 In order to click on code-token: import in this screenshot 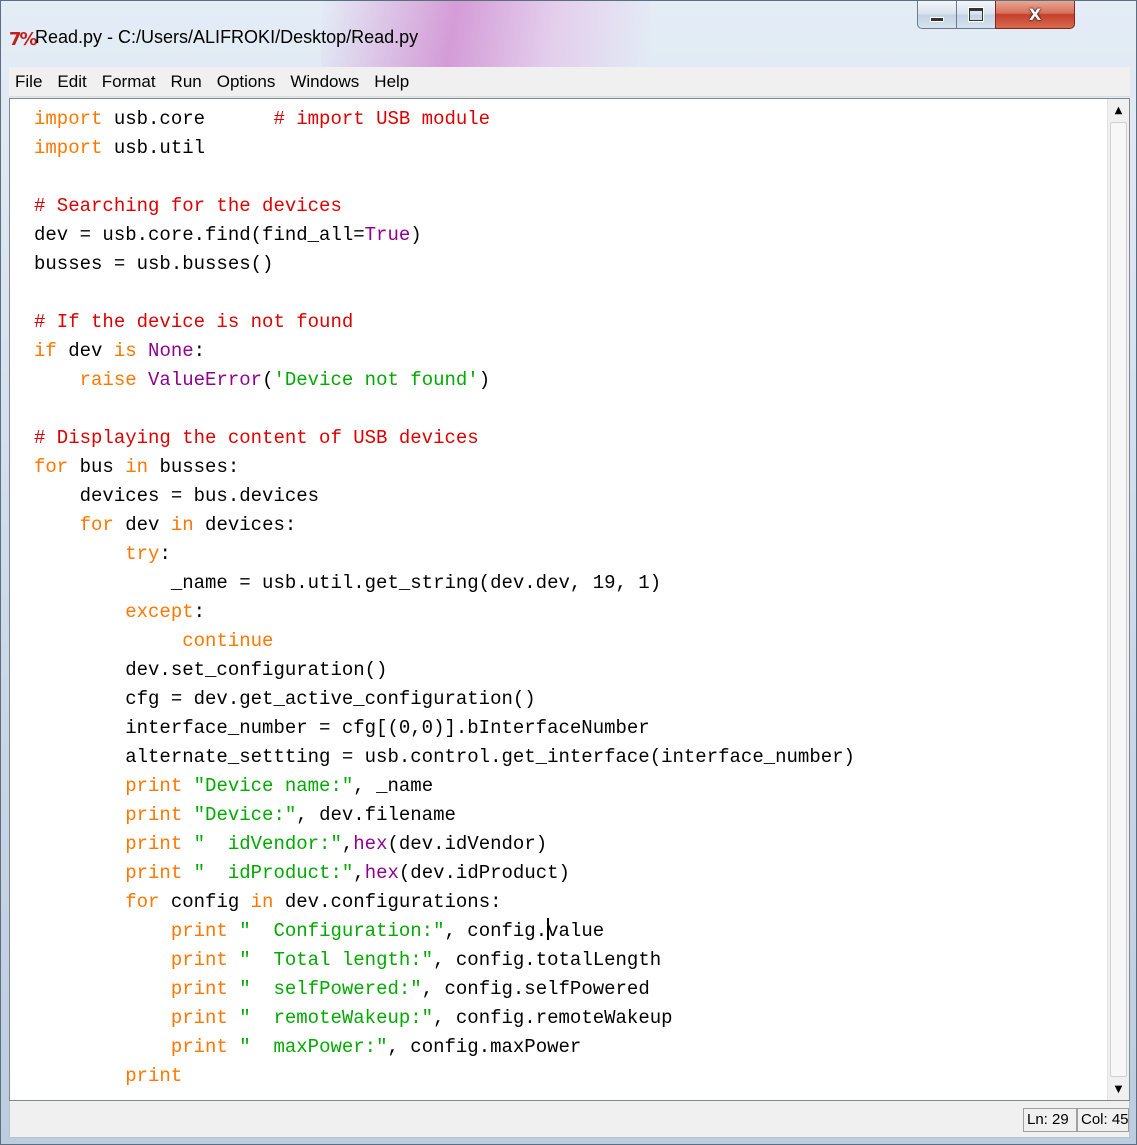, I will do `click(68, 148)`.